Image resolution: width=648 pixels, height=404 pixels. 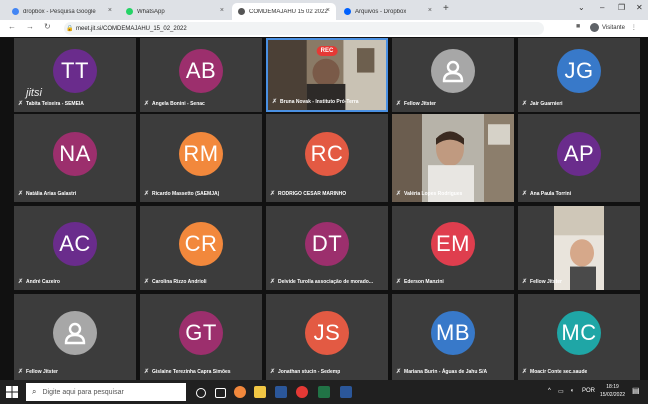 I want to click on participant-tile: AC ✗ André Cazeiro, so click(x=75, y=248).